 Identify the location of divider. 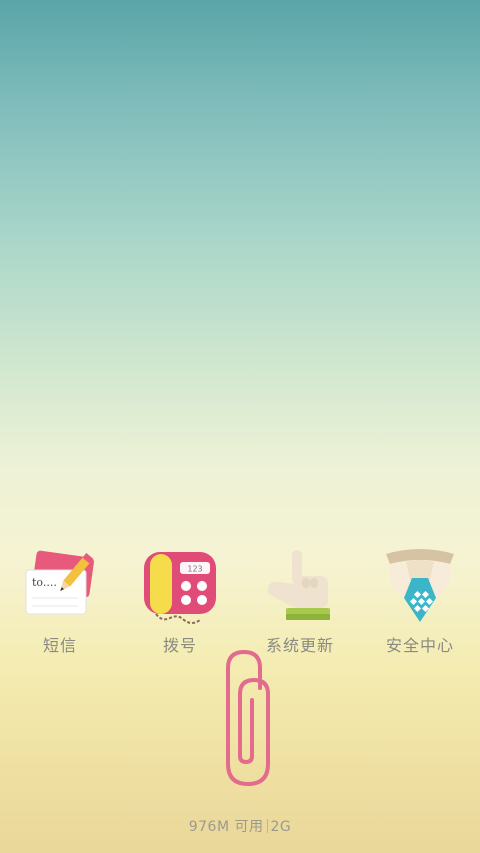
(267, 826).